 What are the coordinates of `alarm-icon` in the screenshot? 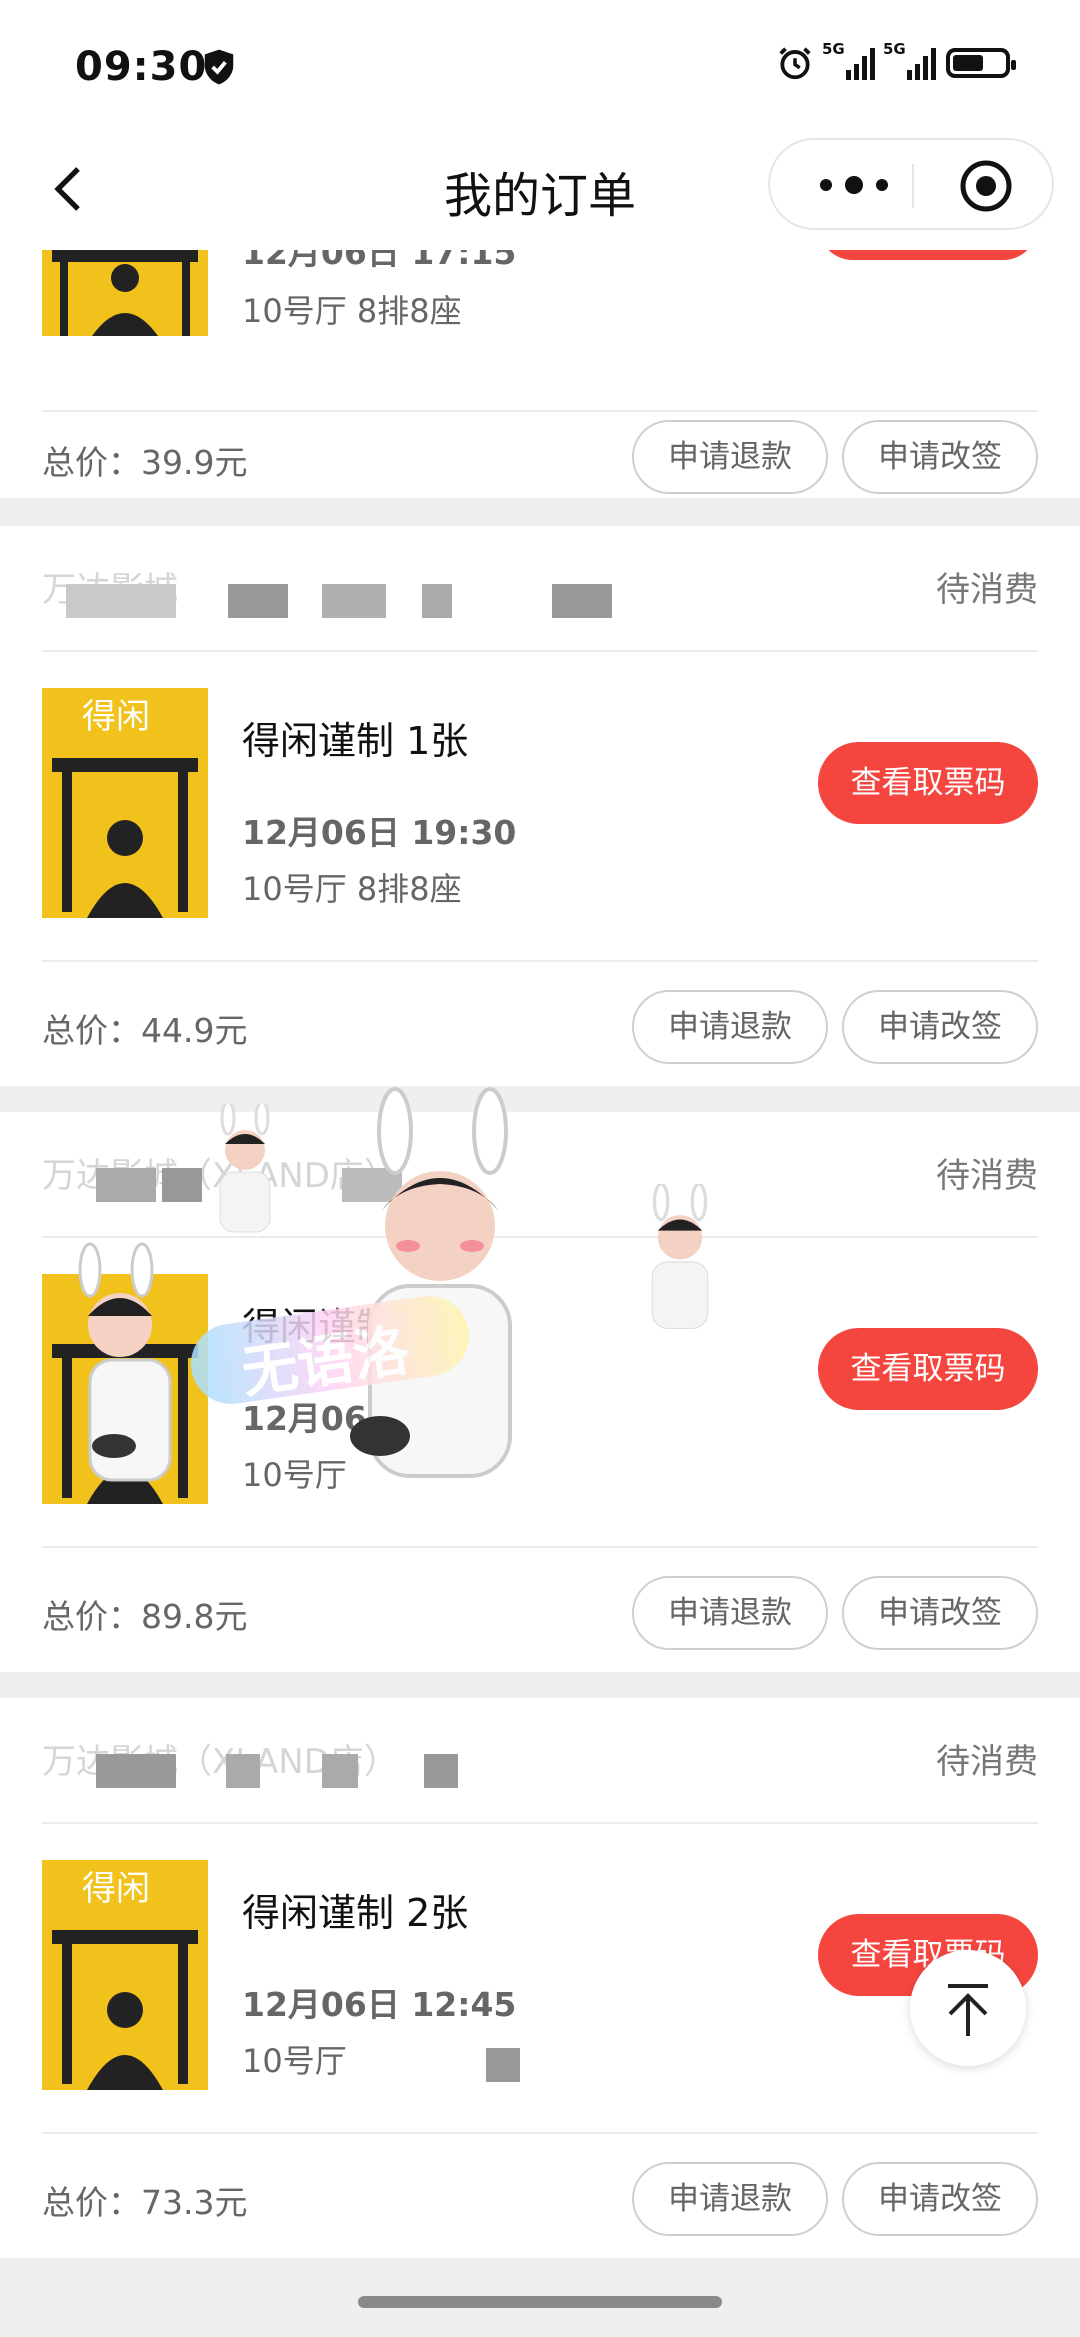 It's located at (795, 63).